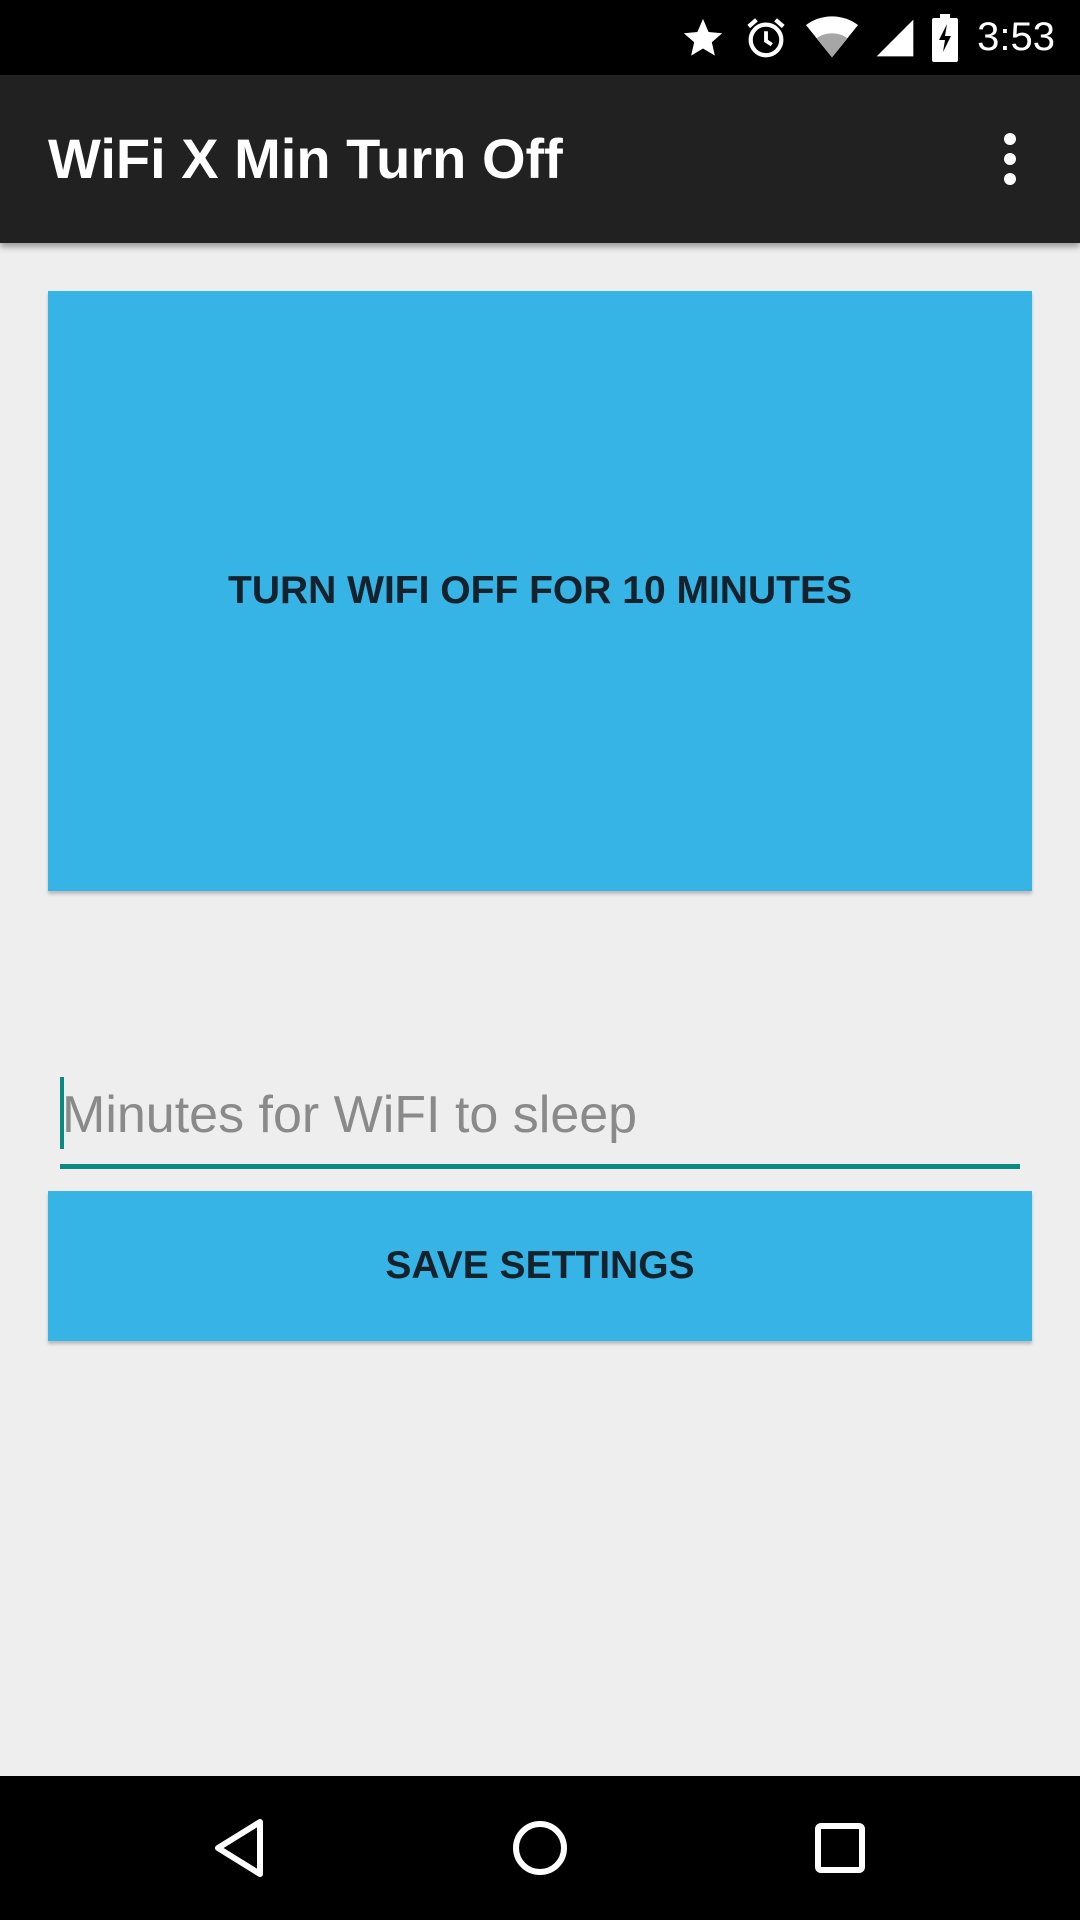 This screenshot has height=1920, width=1080. Describe the element at coordinates (766, 37) in the screenshot. I see `alarm-icon` at that location.